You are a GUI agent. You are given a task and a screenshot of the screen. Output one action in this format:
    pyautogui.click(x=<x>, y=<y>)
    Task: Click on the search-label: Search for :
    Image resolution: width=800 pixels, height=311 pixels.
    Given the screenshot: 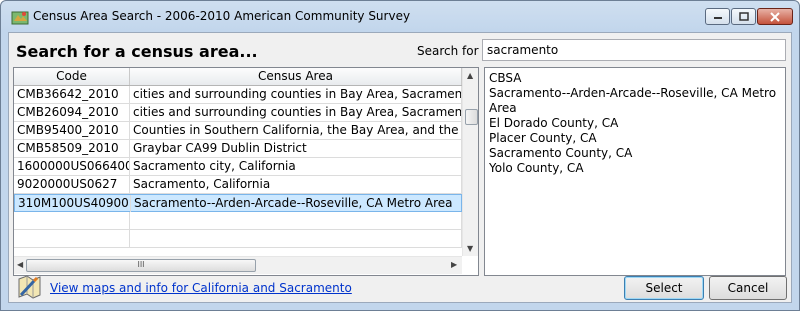 What is the action you would take?
    pyautogui.click(x=452, y=51)
    